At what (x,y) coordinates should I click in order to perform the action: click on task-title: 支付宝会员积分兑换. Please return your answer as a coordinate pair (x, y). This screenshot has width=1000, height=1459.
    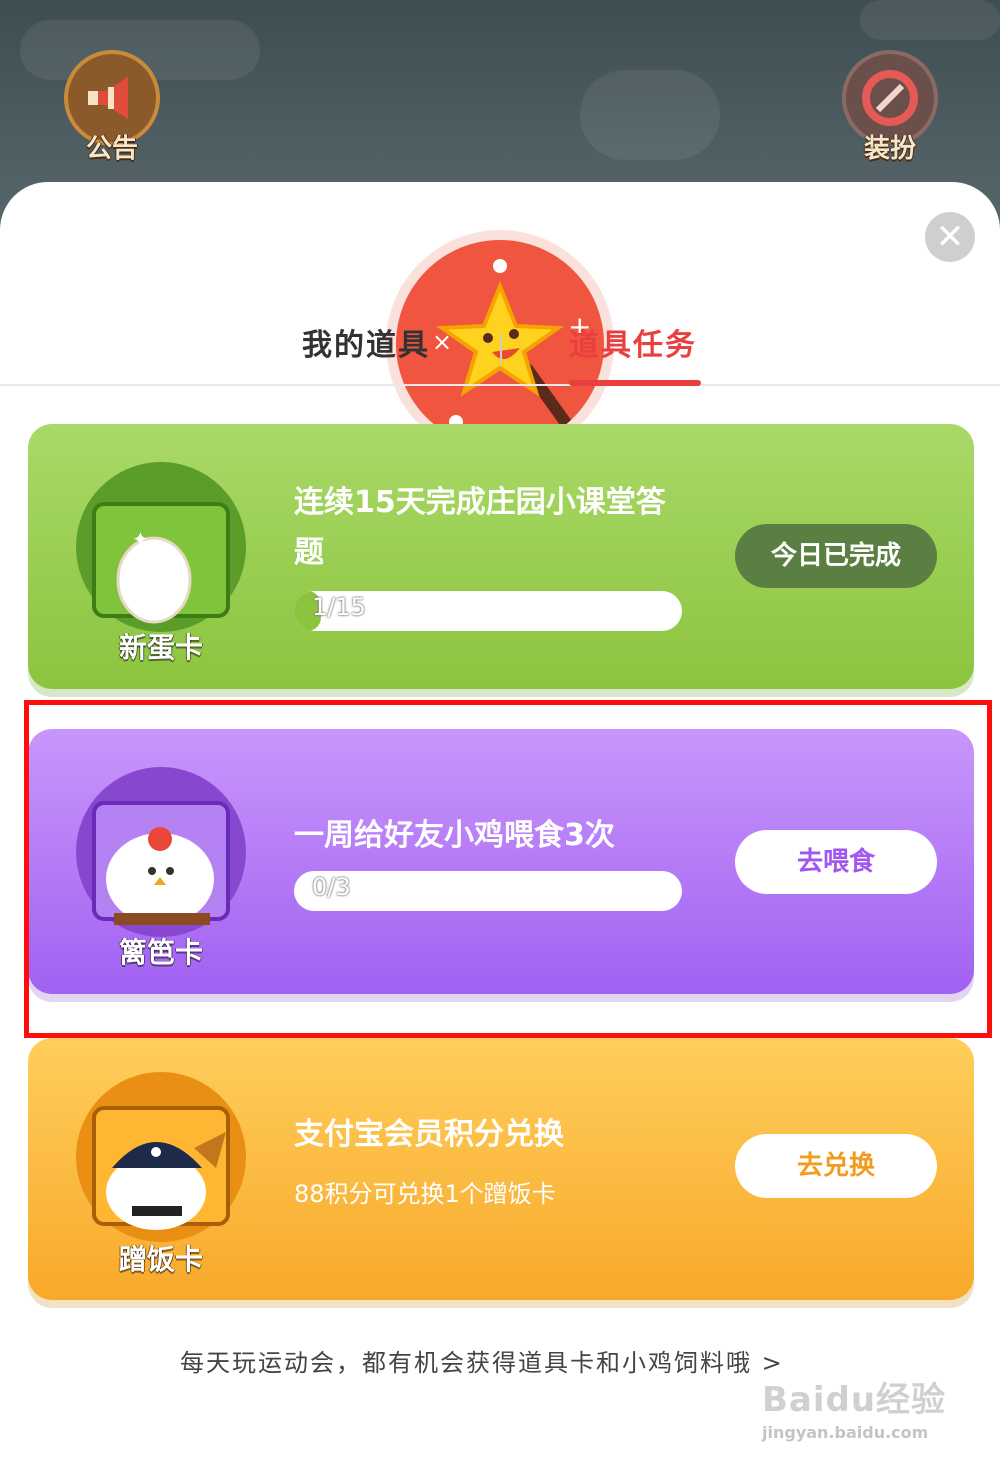
    Looking at the image, I should click on (429, 1134).